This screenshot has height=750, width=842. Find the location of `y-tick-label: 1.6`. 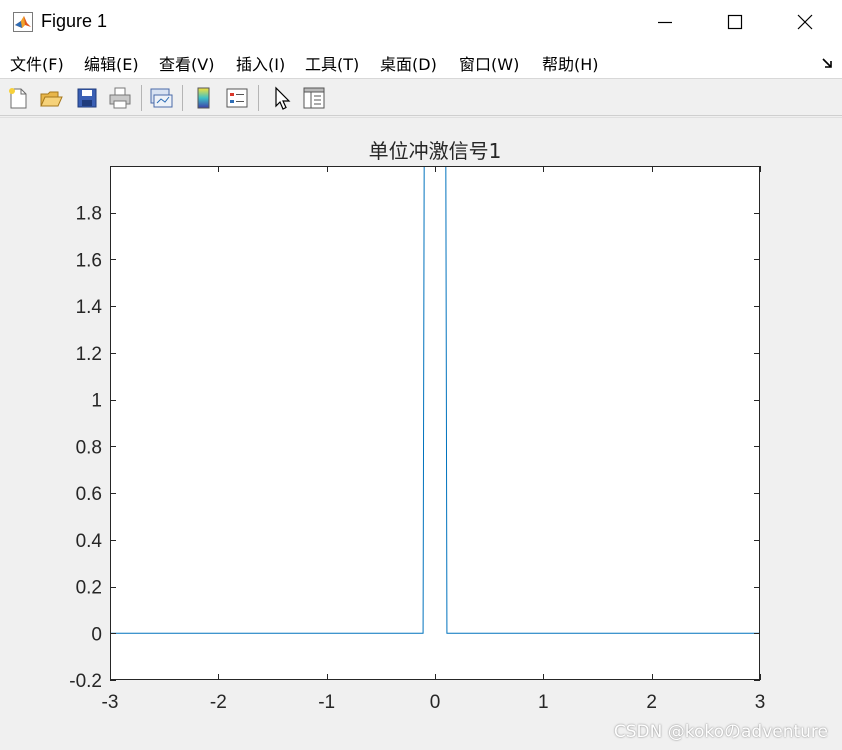

y-tick-label: 1.6 is located at coordinates (89, 260).